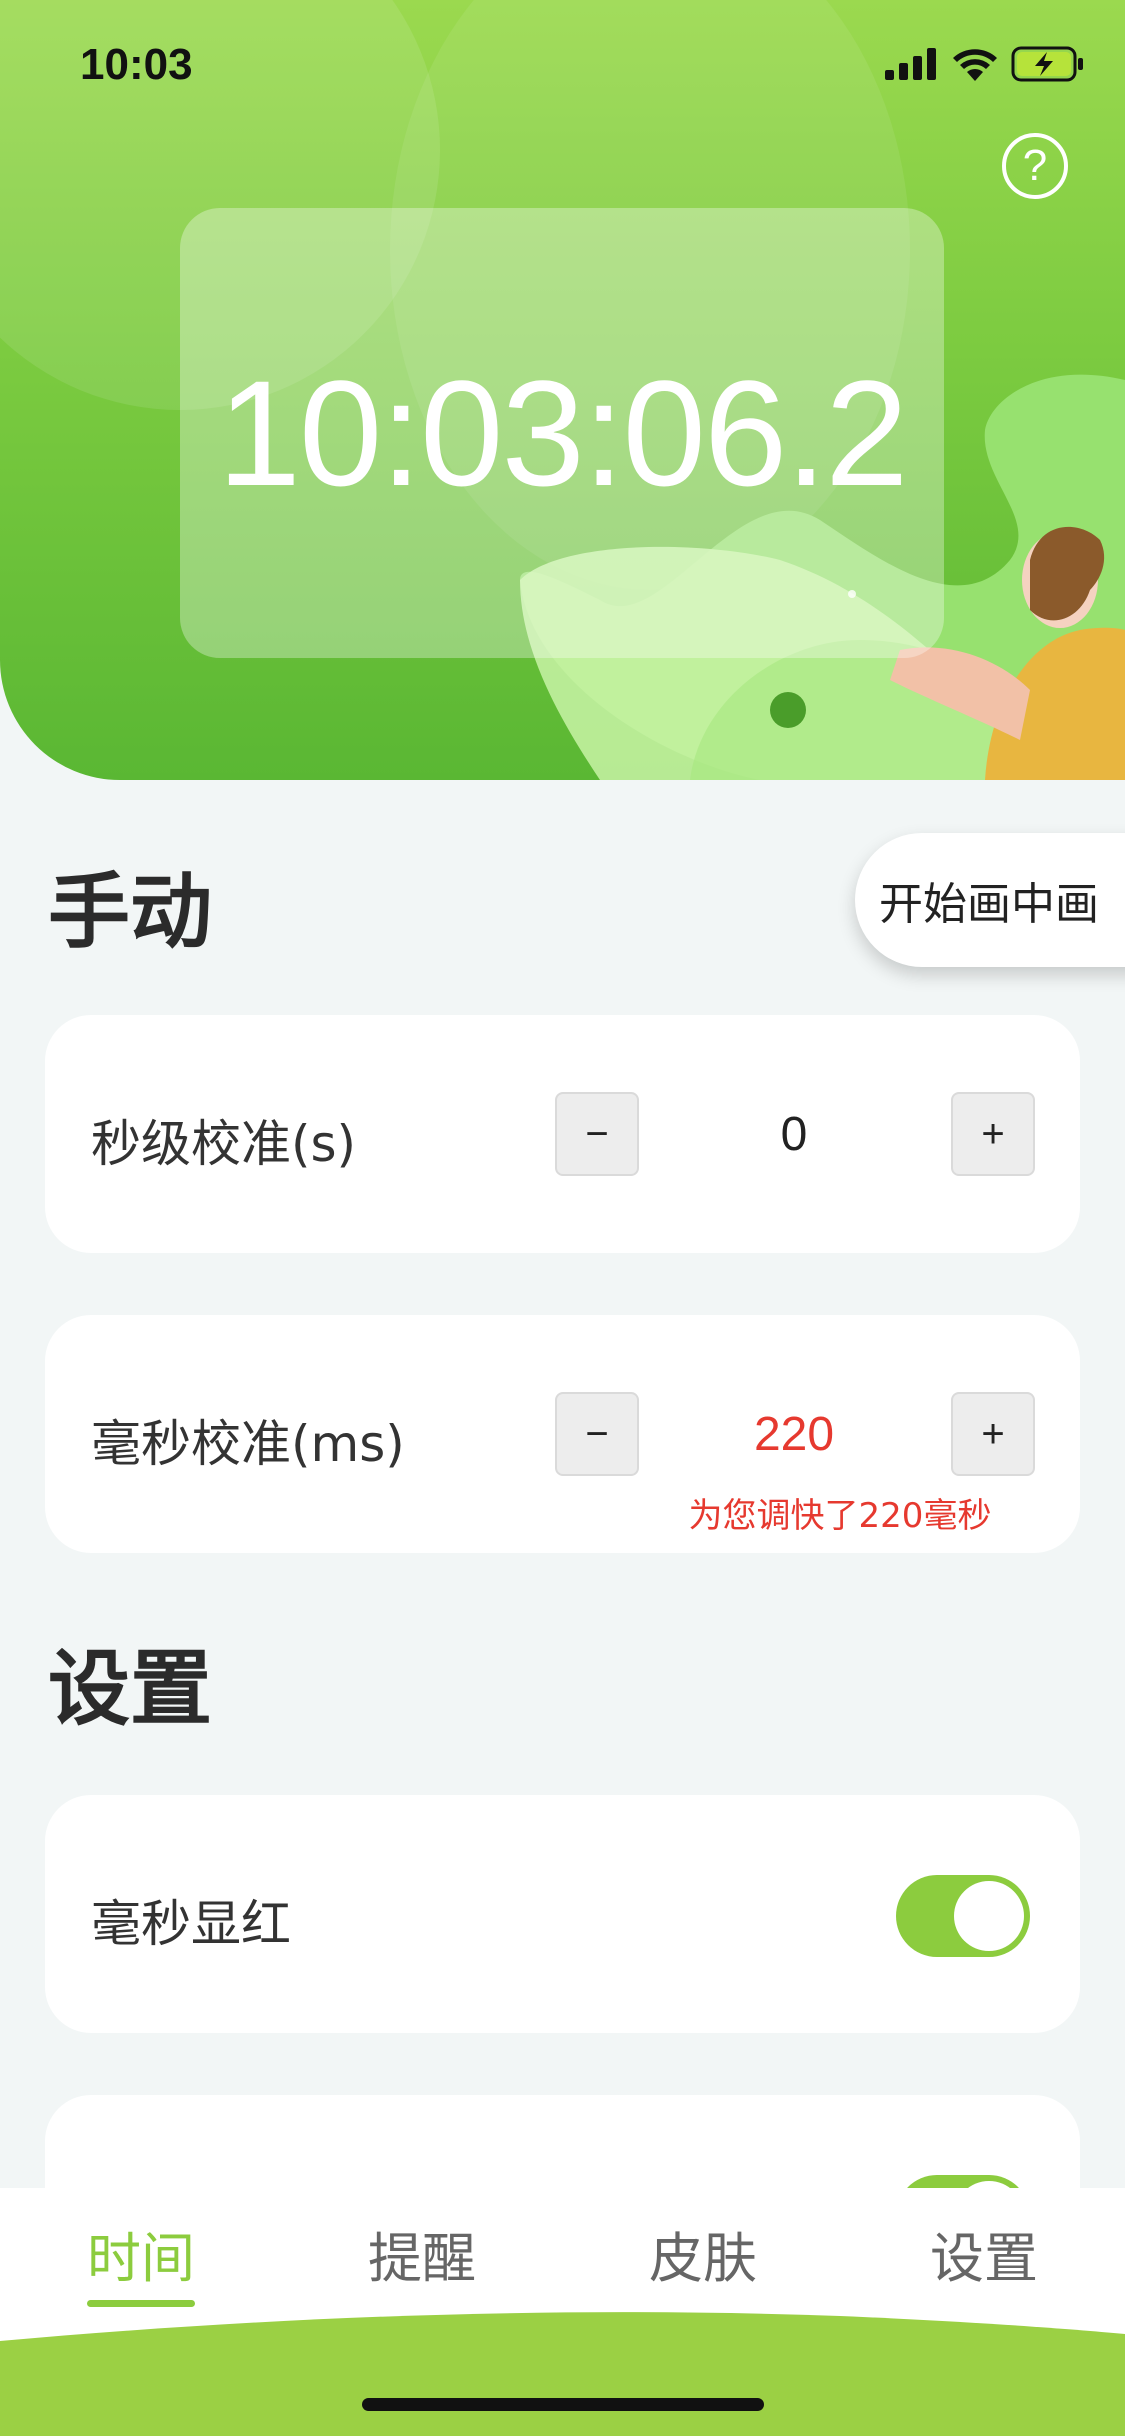 Image resolution: width=1125 pixels, height=2436 pixels. What do you see at coordinates (563, 2404) in the screenshot?
I see `home-indicator` at bounding box center [563, 2404].